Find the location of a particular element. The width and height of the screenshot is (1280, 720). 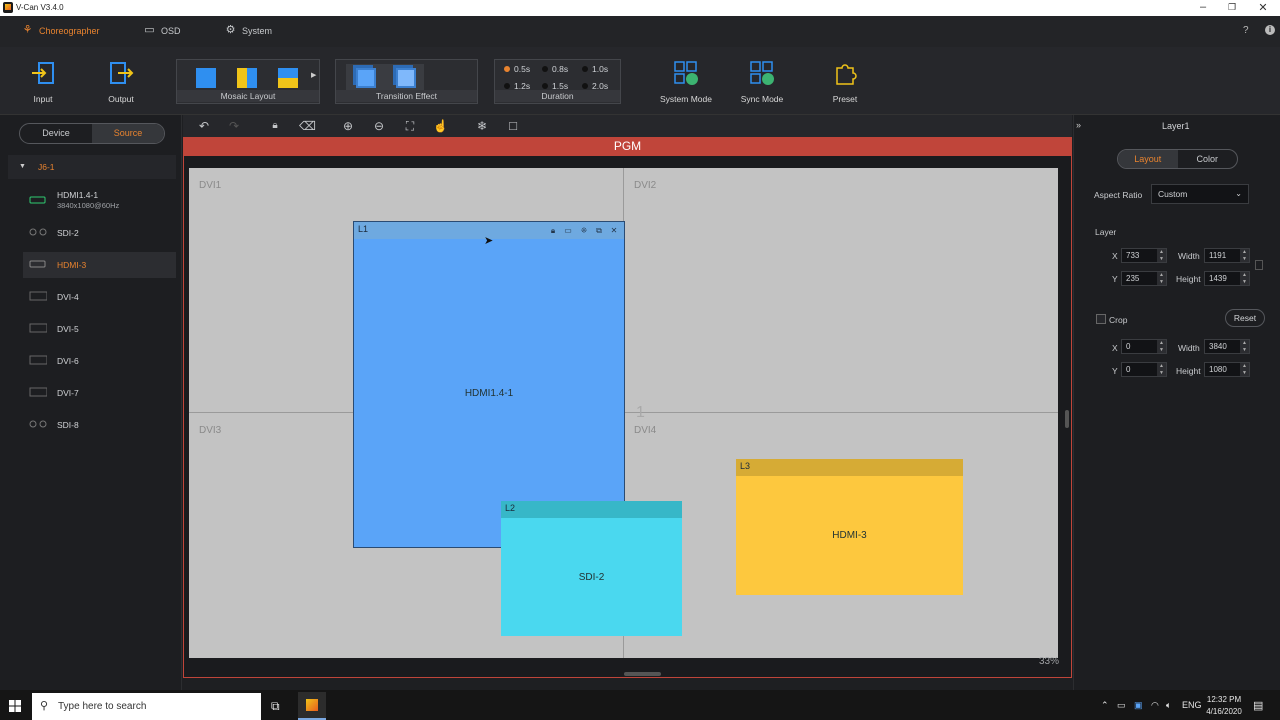

transition-fade-icon is located at coordinates (406, 78).